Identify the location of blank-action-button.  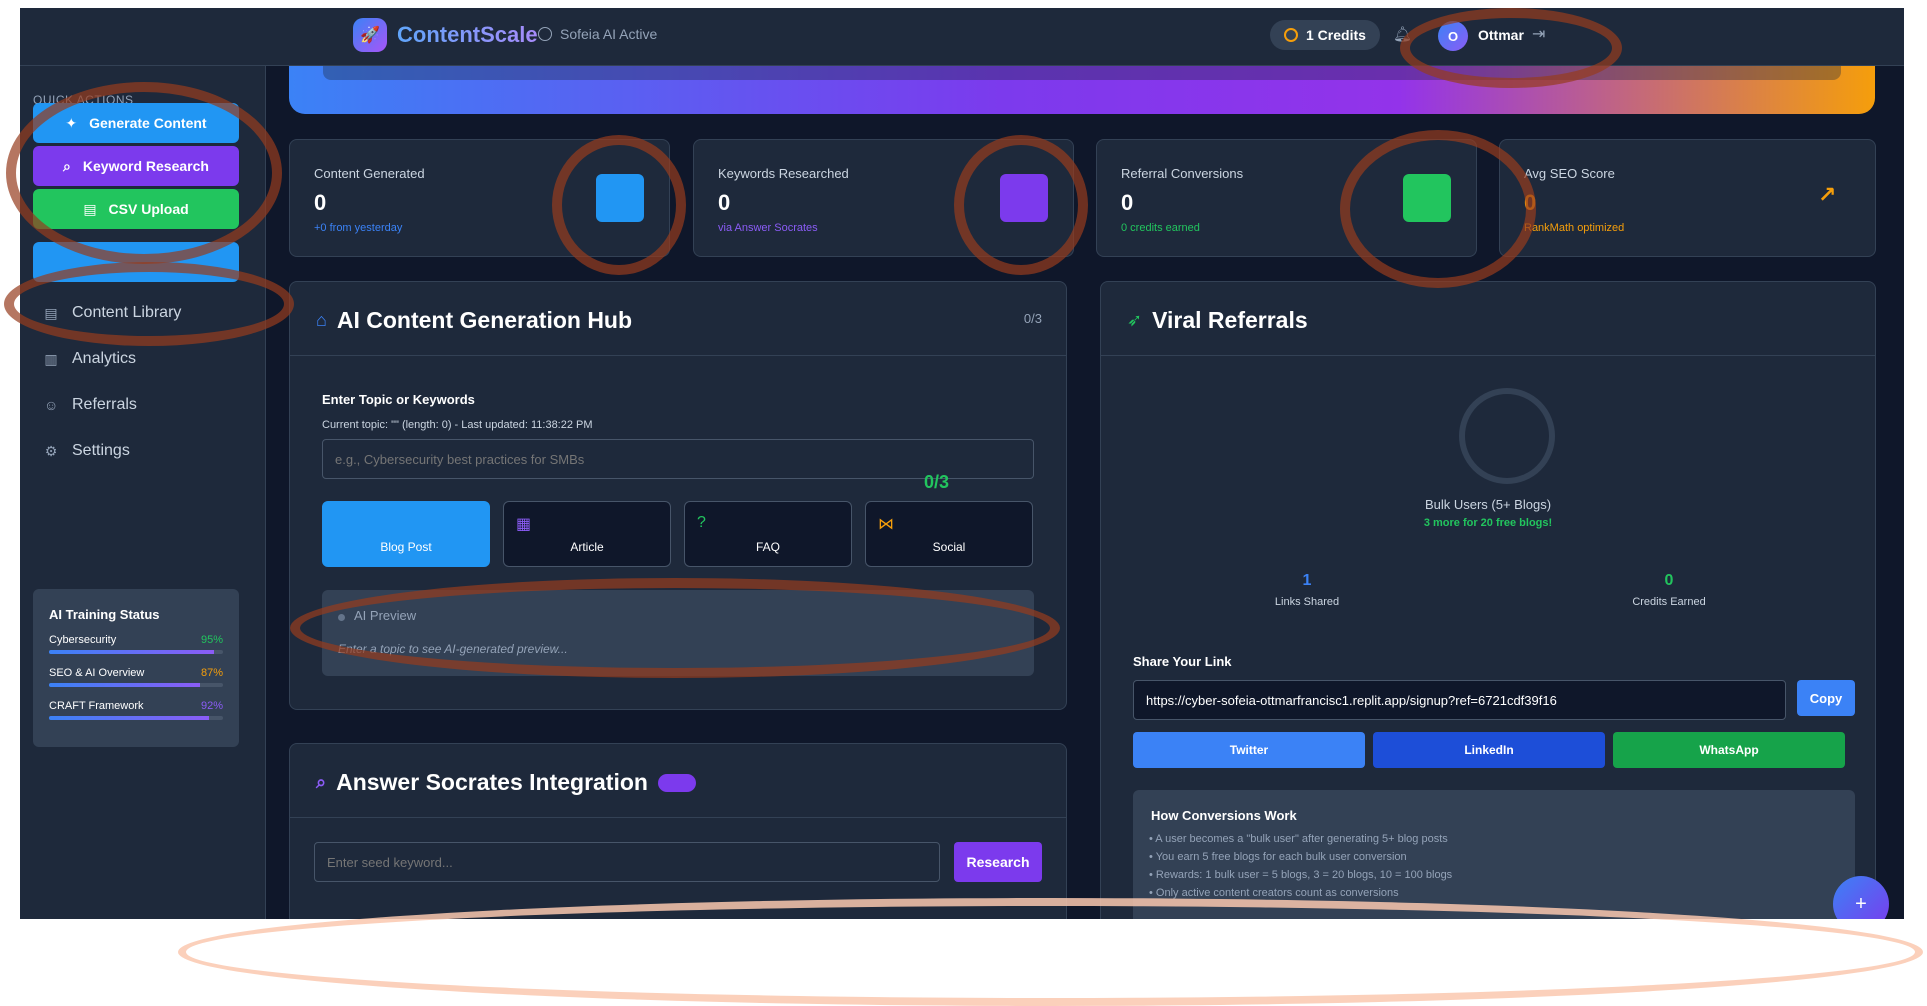
(136, 262).